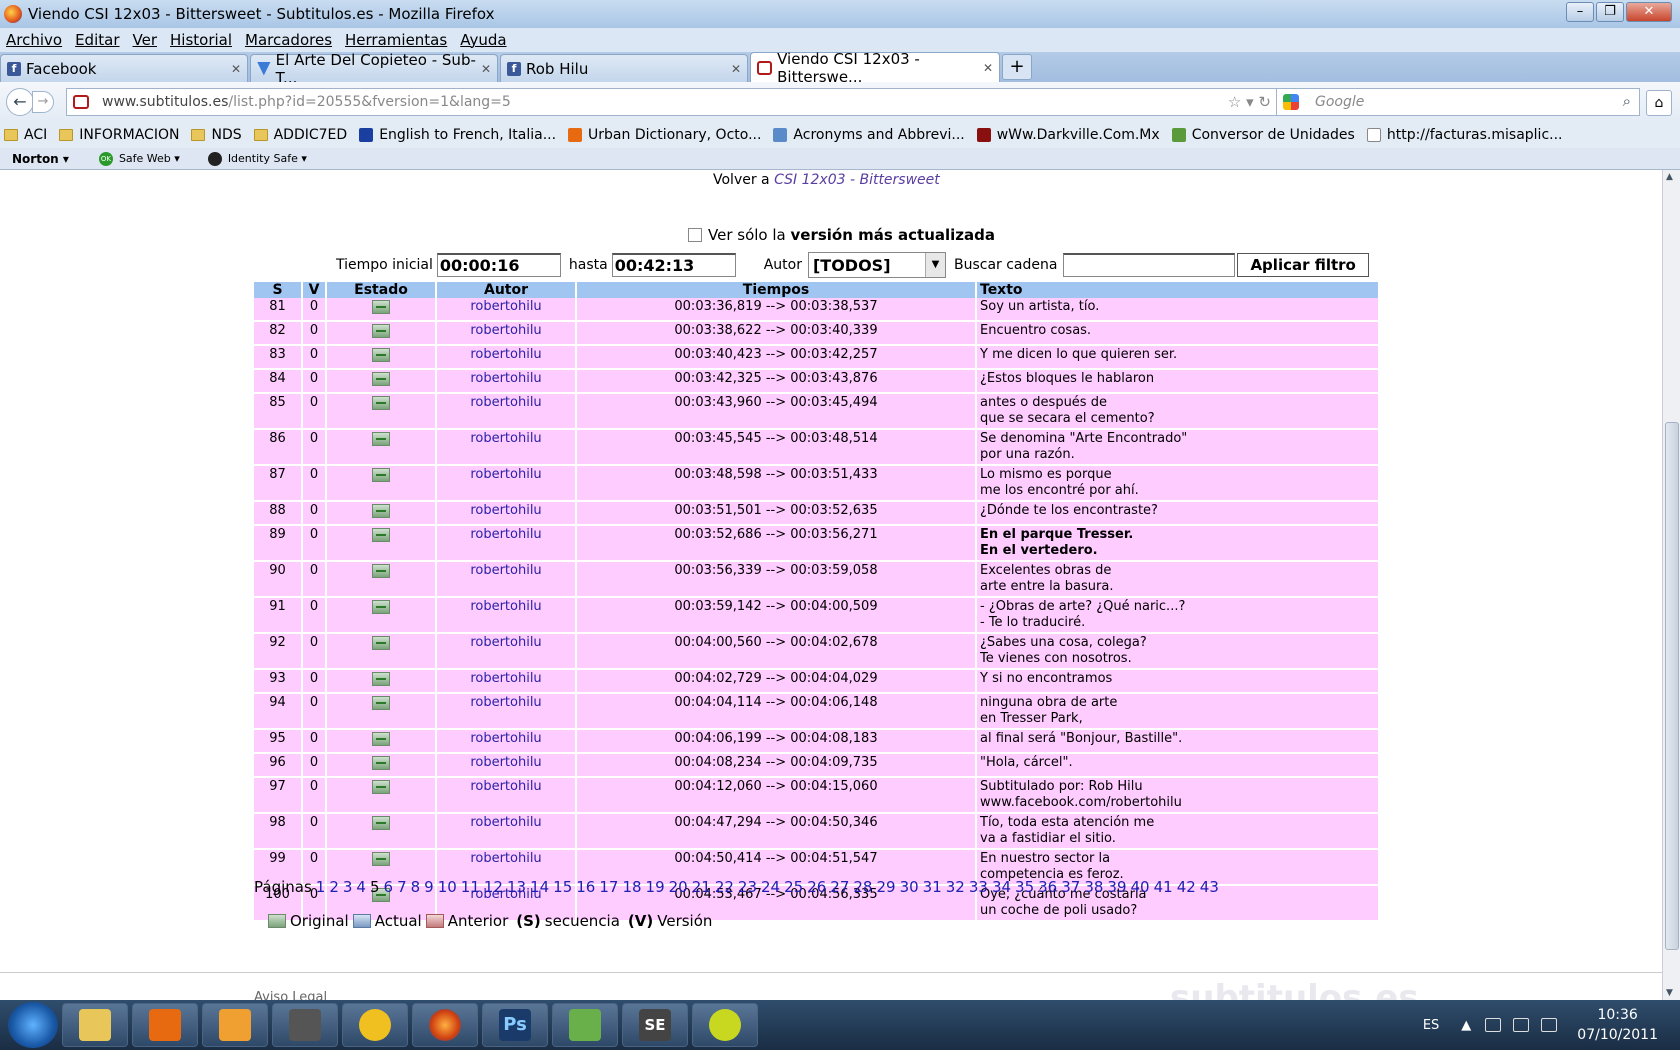 This screenshot has width=1680, height=1050. Describe the element at coordinates (305, 1025) in the screenshot. I see `taskbar-movie-maker` at that location.